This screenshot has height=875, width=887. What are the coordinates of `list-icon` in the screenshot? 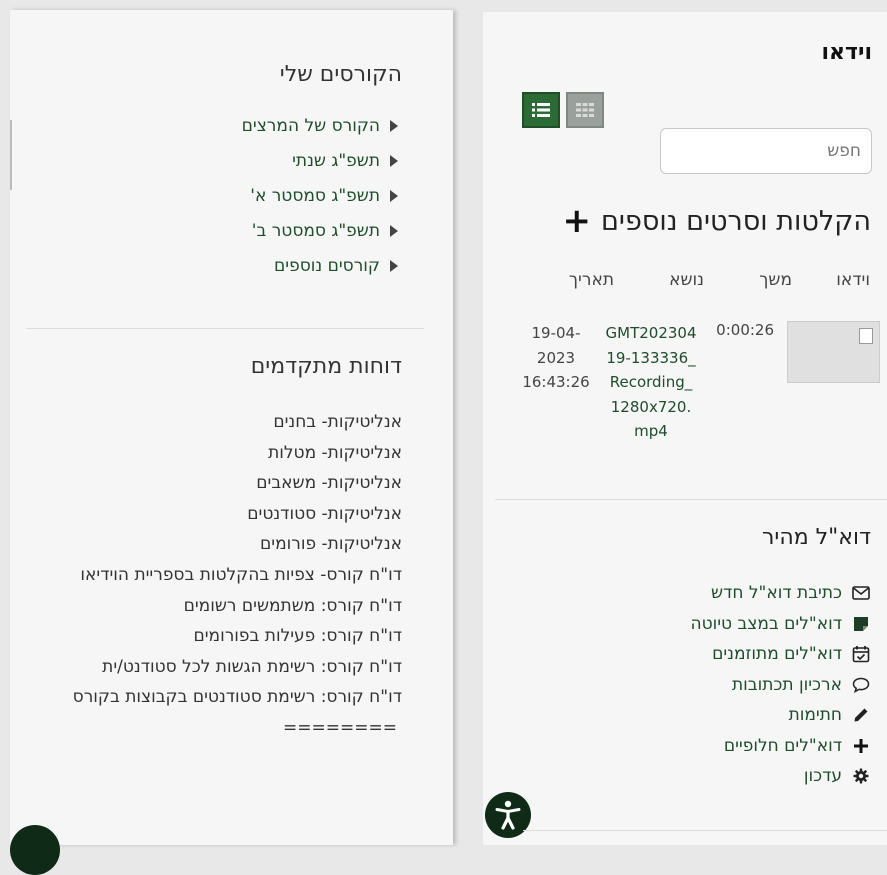 It's located at (541, 110).